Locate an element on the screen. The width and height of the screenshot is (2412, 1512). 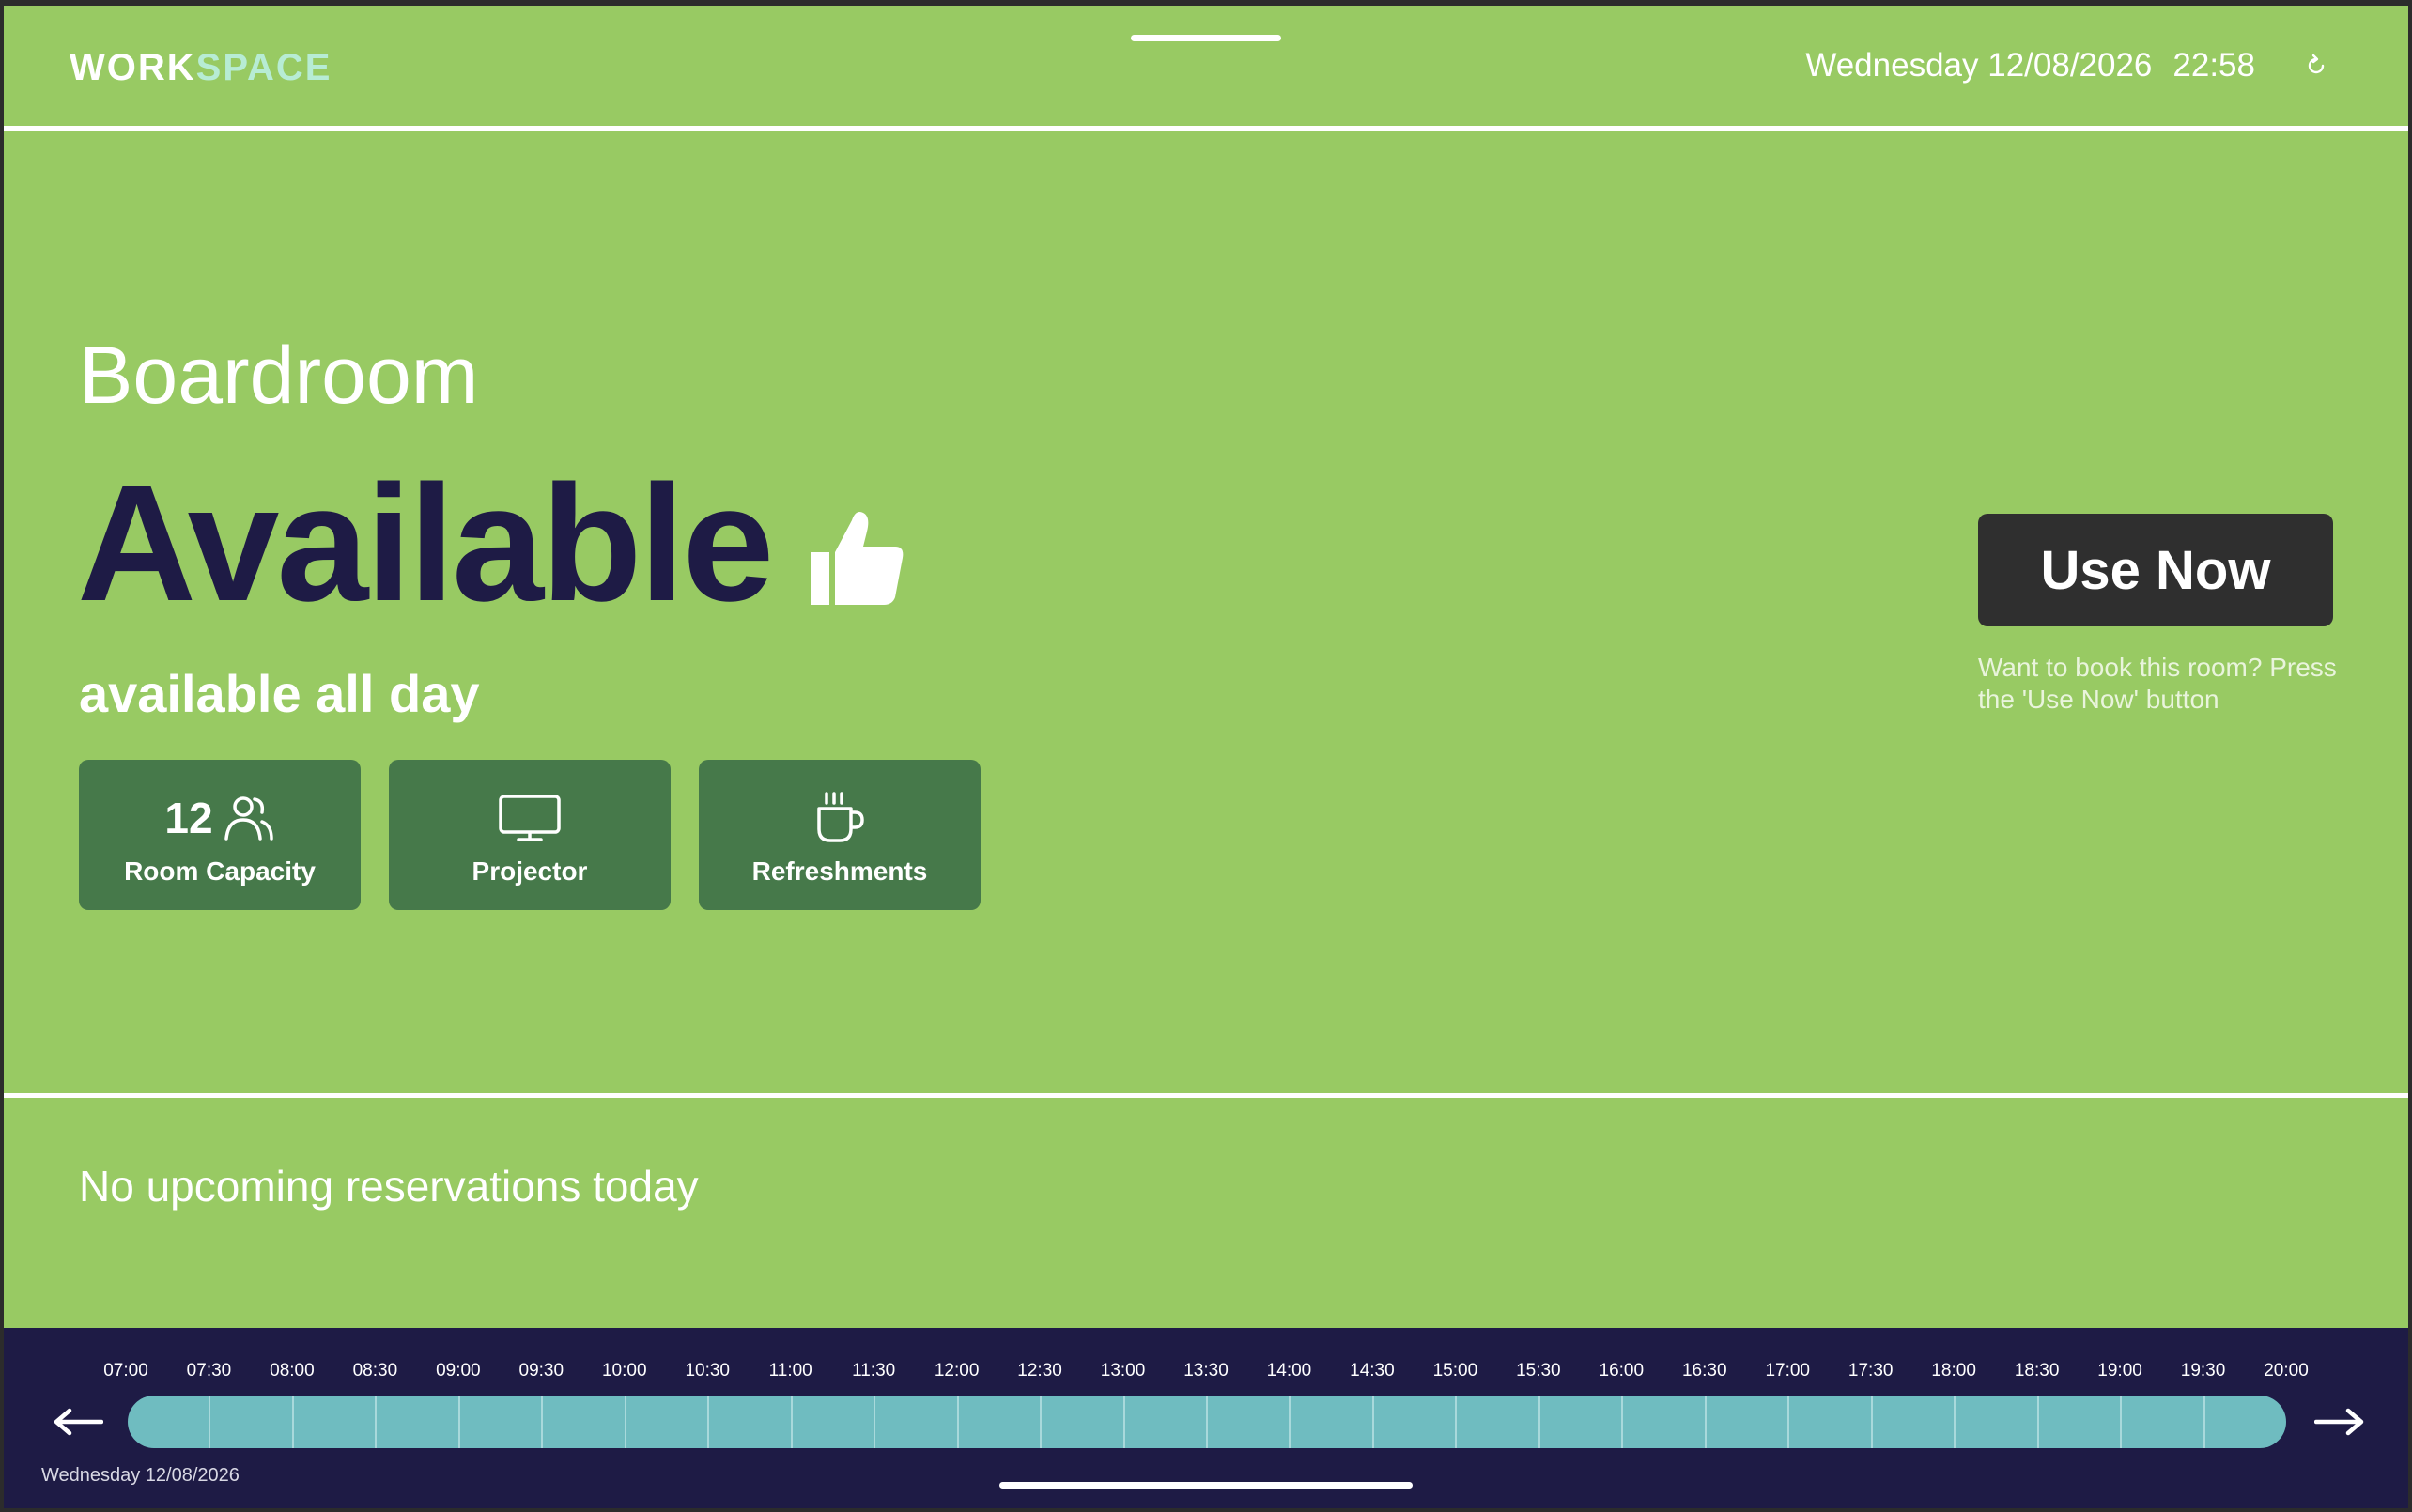
timeline-tick-label: 20:00 is located at coordinates (2286, 1371).